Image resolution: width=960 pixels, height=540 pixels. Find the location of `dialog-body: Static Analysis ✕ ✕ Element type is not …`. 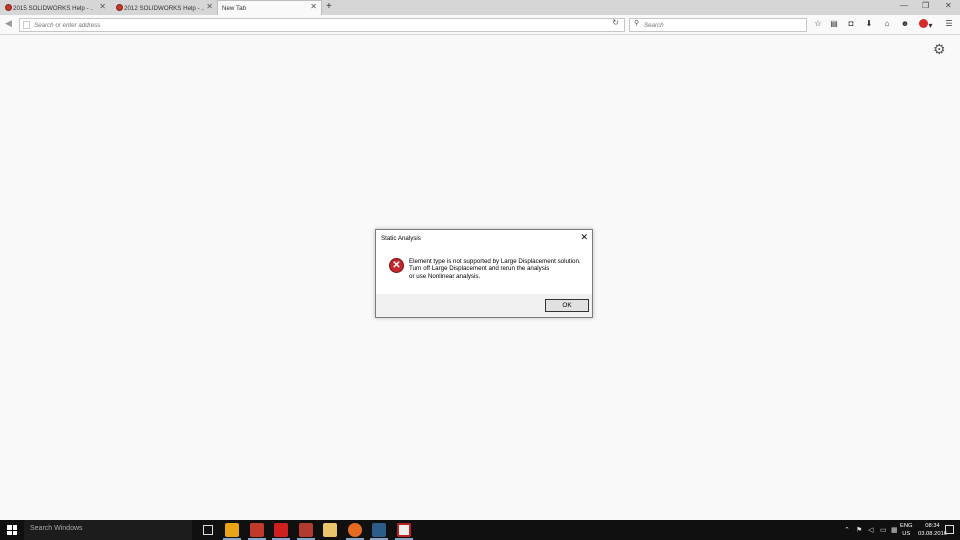

dialog-body: Static Analysis ✕ ✕ Element type is not … is located at coordinates (484, 262).